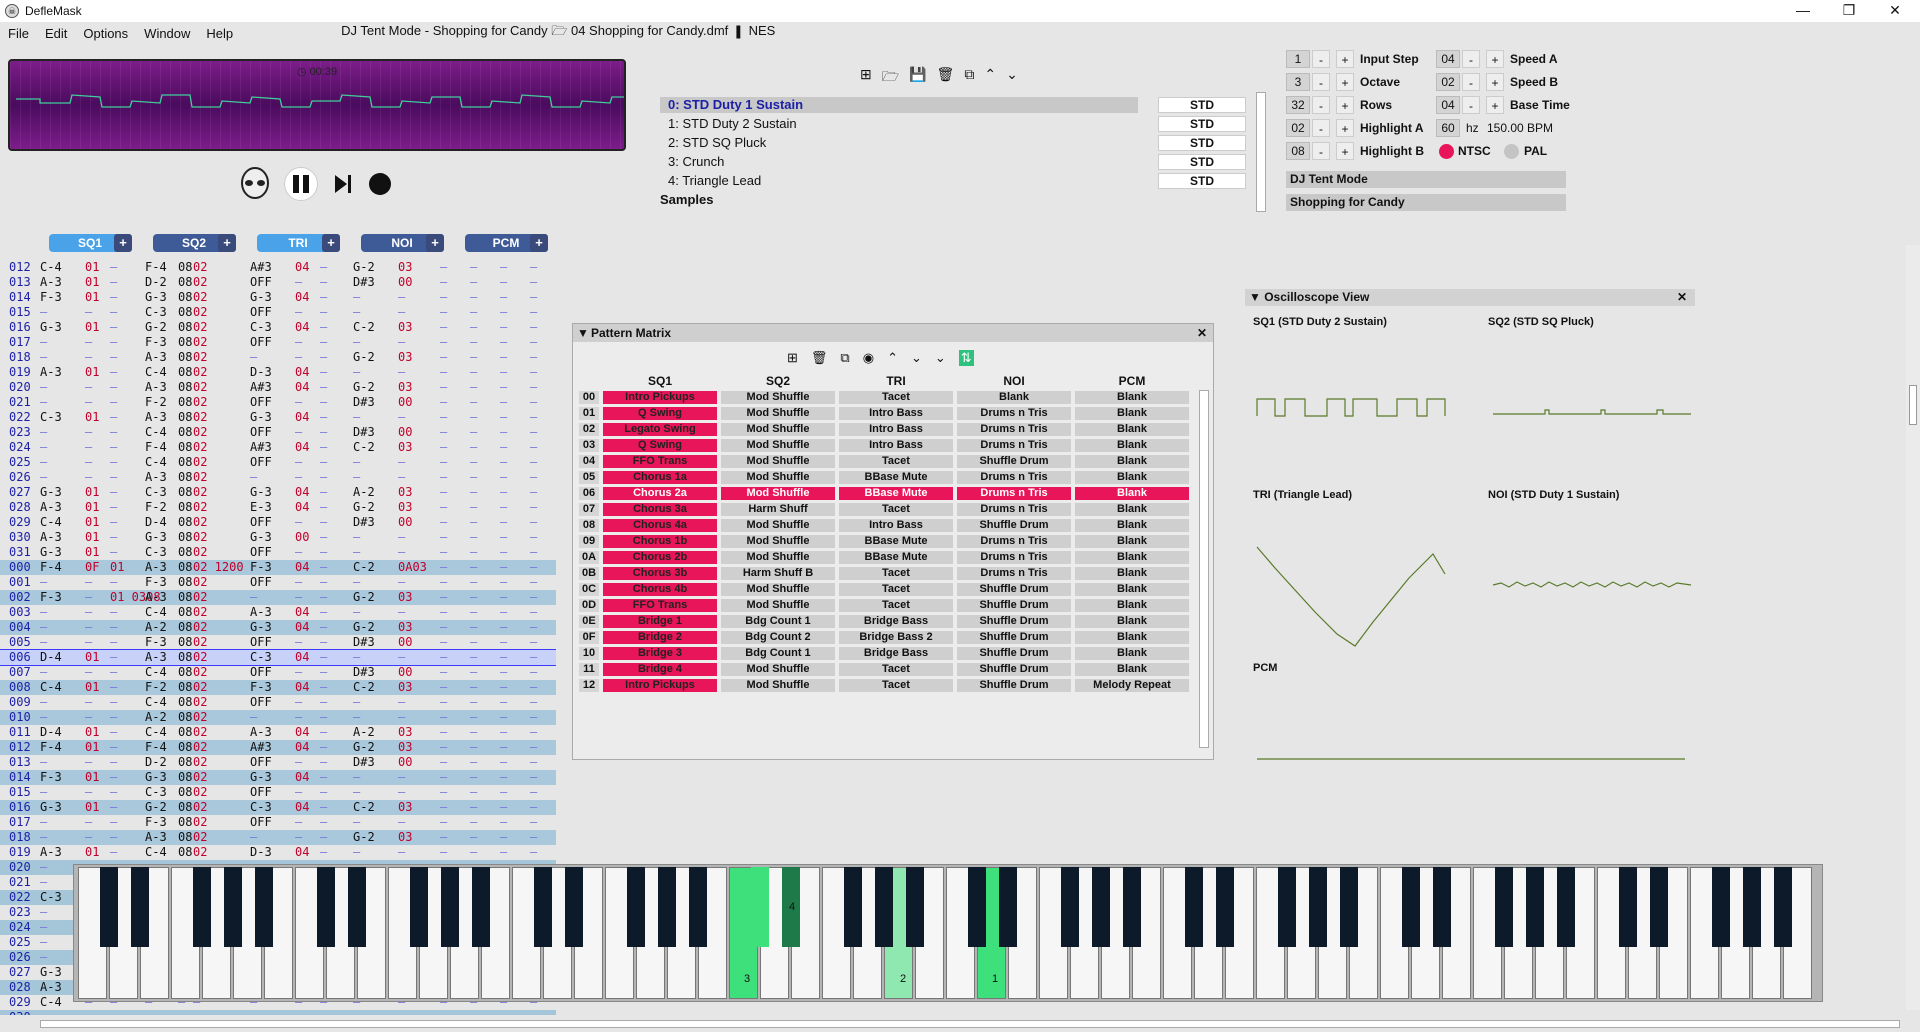 Image resolution: width=1920 pixels, height=1032 pixels. I want to click on tracker-row: 025 — – – C-4 08 02 OFF – – — – – – – –, so click(278, 462).